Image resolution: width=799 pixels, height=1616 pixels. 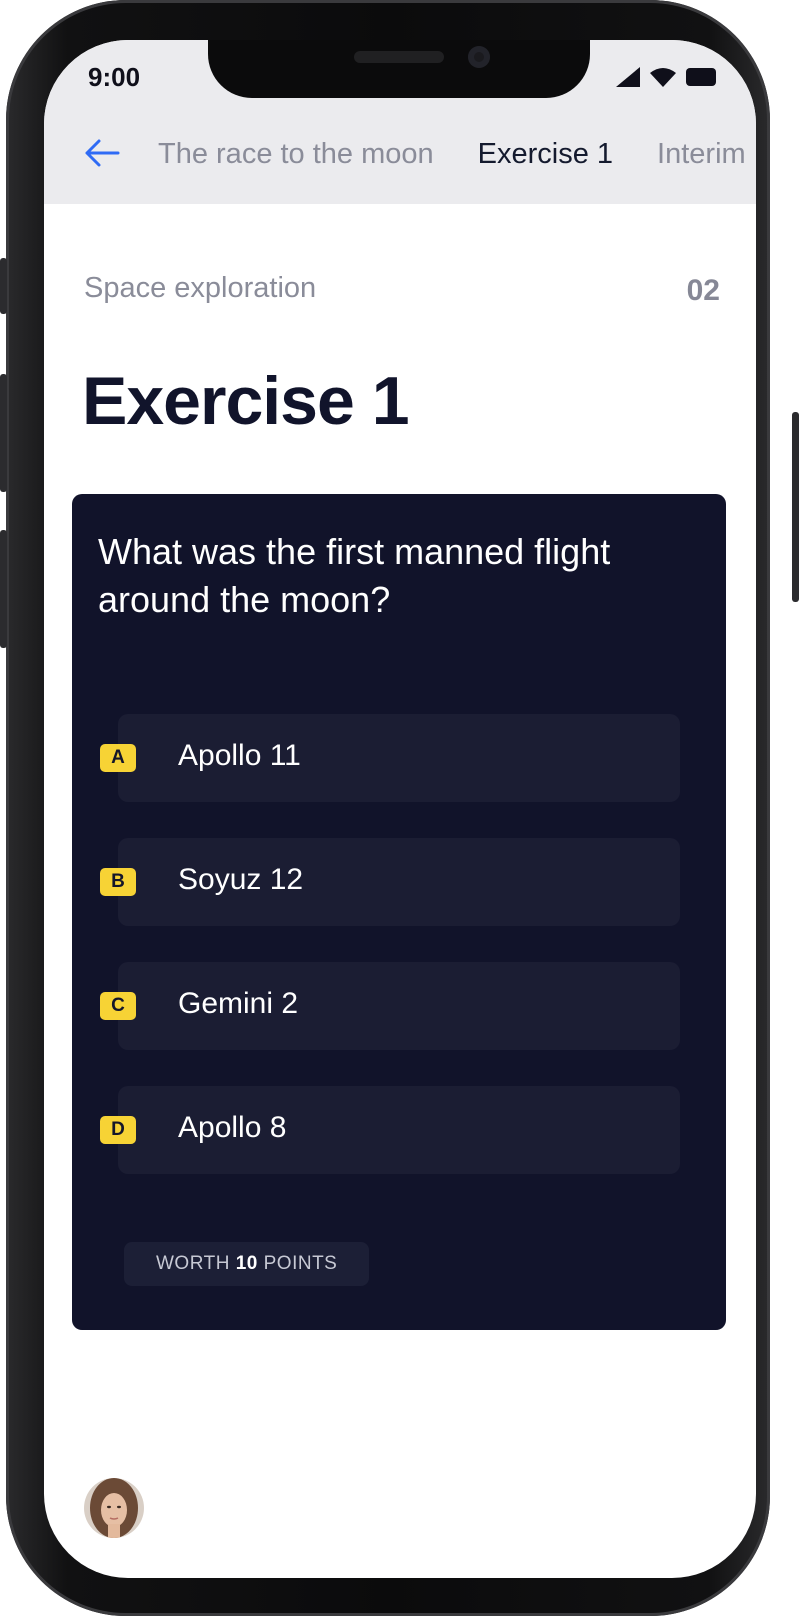 I want to click on answer-option-d: D Apollo 8, so click(x=399, y=1130).